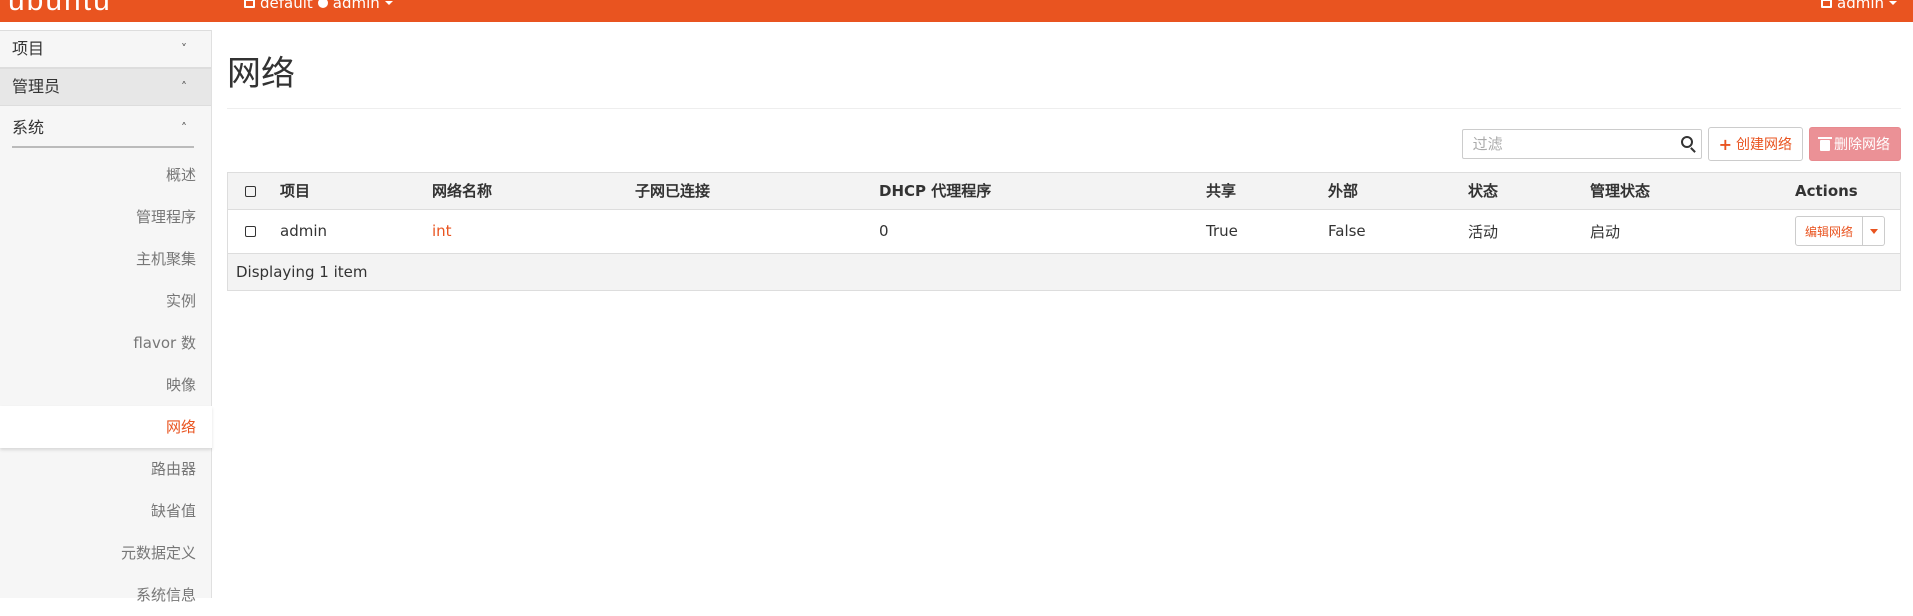 The width and height of the screenshot is (1913, 616). Describe the element at coordinates (106, 175) in the screenshot. I see `sidebar-item-overview: 概述` at that location.